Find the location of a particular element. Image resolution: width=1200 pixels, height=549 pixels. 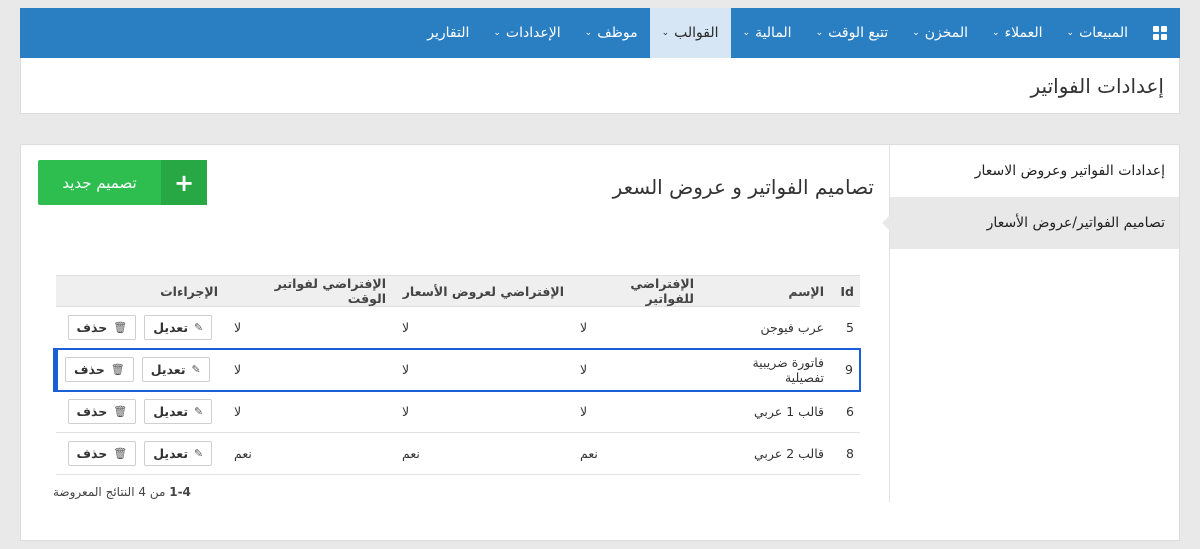

nav-item-time-tracking: تتبع الوقت ⌄ is located at coordinates (852, 33).